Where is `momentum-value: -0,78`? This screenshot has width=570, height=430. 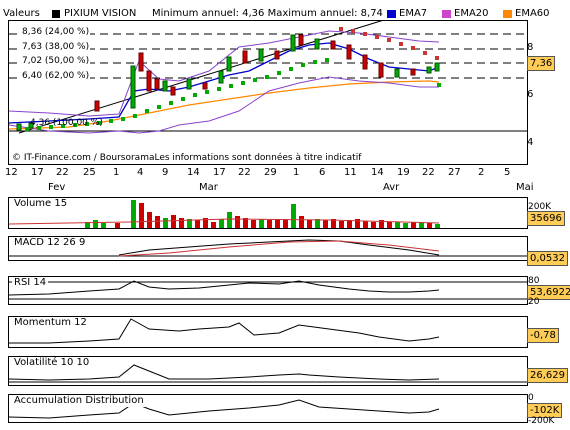 momentum-value: -0,78 is located at coordinates (543, 335).